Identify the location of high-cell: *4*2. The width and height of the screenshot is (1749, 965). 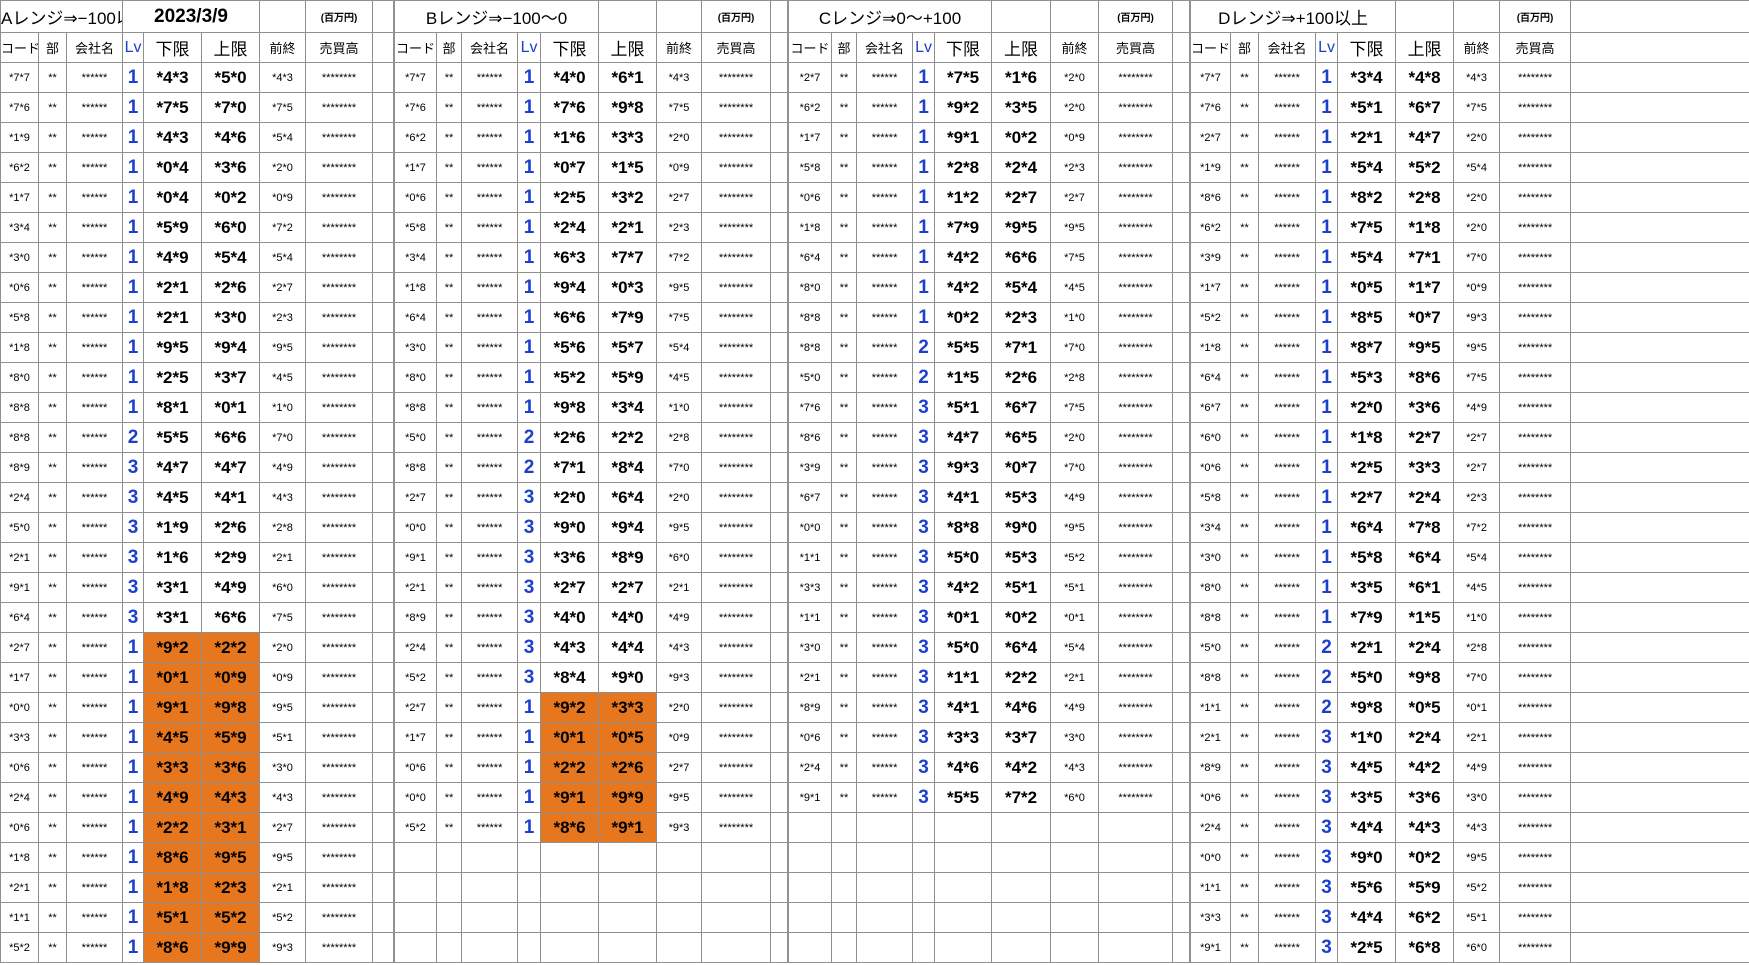
(1425, 767).